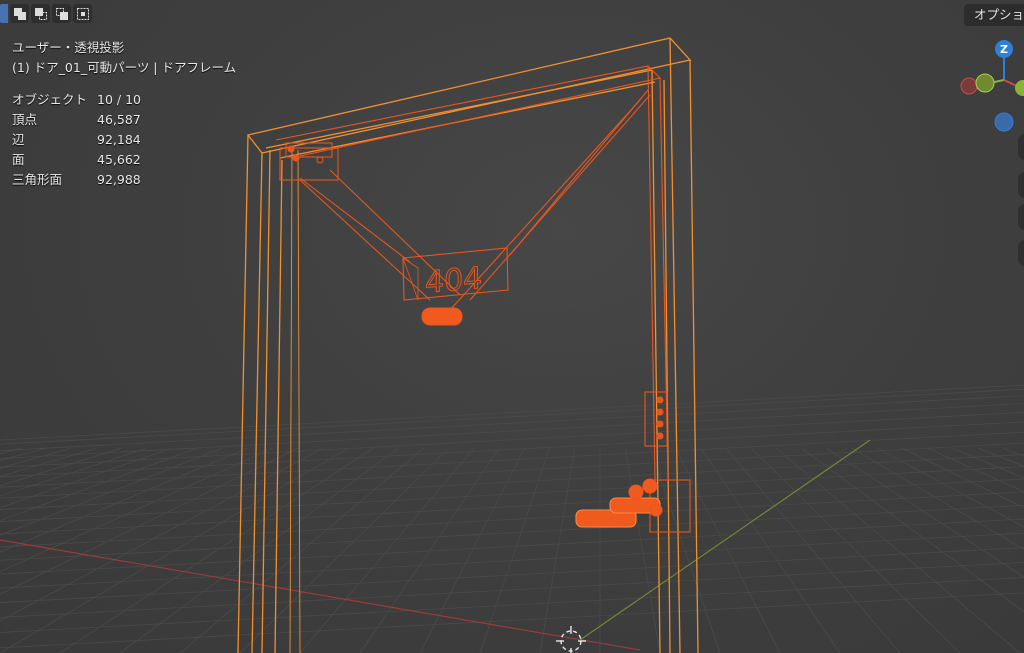  What do you see at coordinates (37, 179) in the screenshot?
I see `stats-label: 三角形面` at bounding box center [37, 179].